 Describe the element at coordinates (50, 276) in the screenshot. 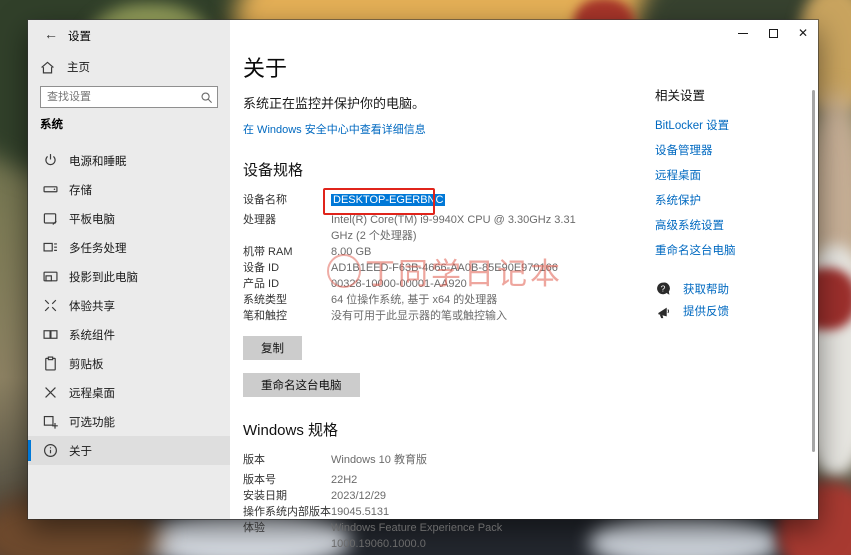

I see `project-icon` at that location.